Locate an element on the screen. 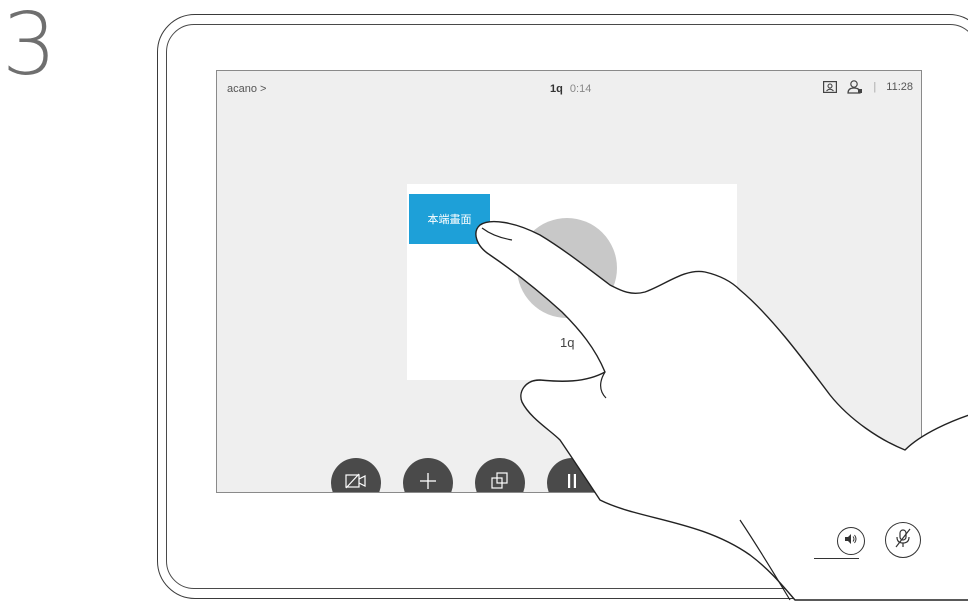 This screenshot has height=603, width=968. camera-off-icon is located at coordinates (356, 483).